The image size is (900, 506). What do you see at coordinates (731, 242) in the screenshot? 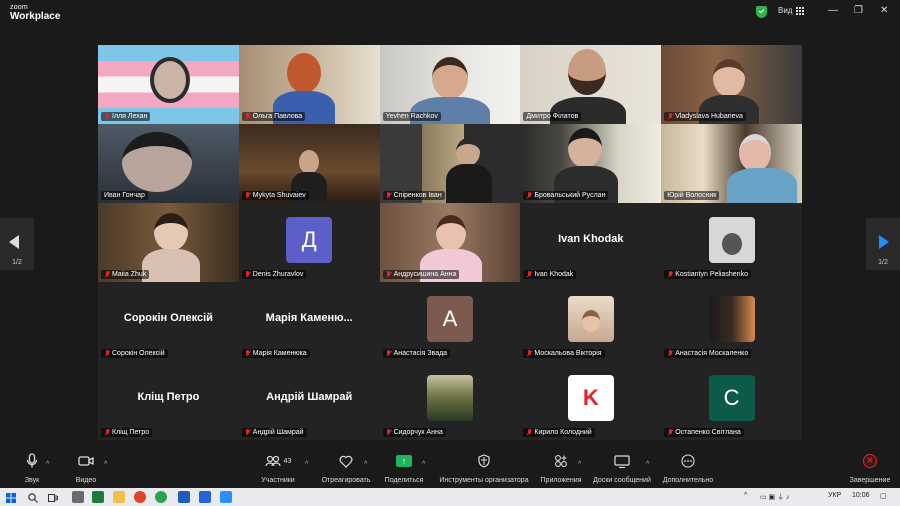
I see `participant-tile: Kostiantyn Peliashenko` at bounding box center [731, 242].